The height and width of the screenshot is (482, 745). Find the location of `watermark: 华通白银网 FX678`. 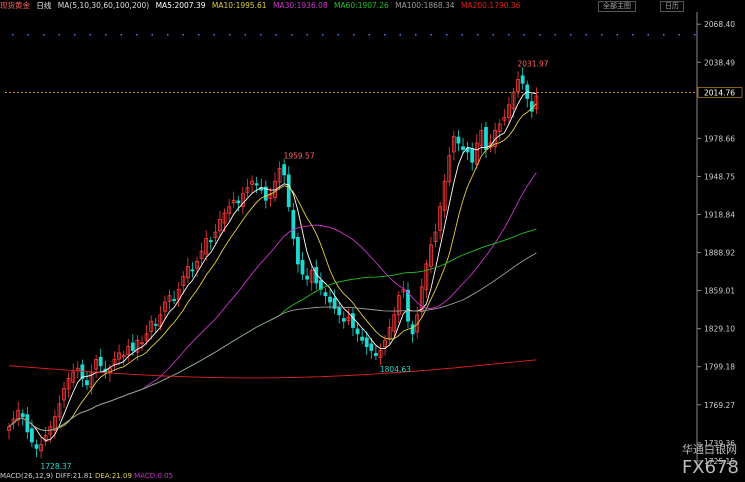

watermark: 华通白银网 FX678 is located at coordinates (710, 459).